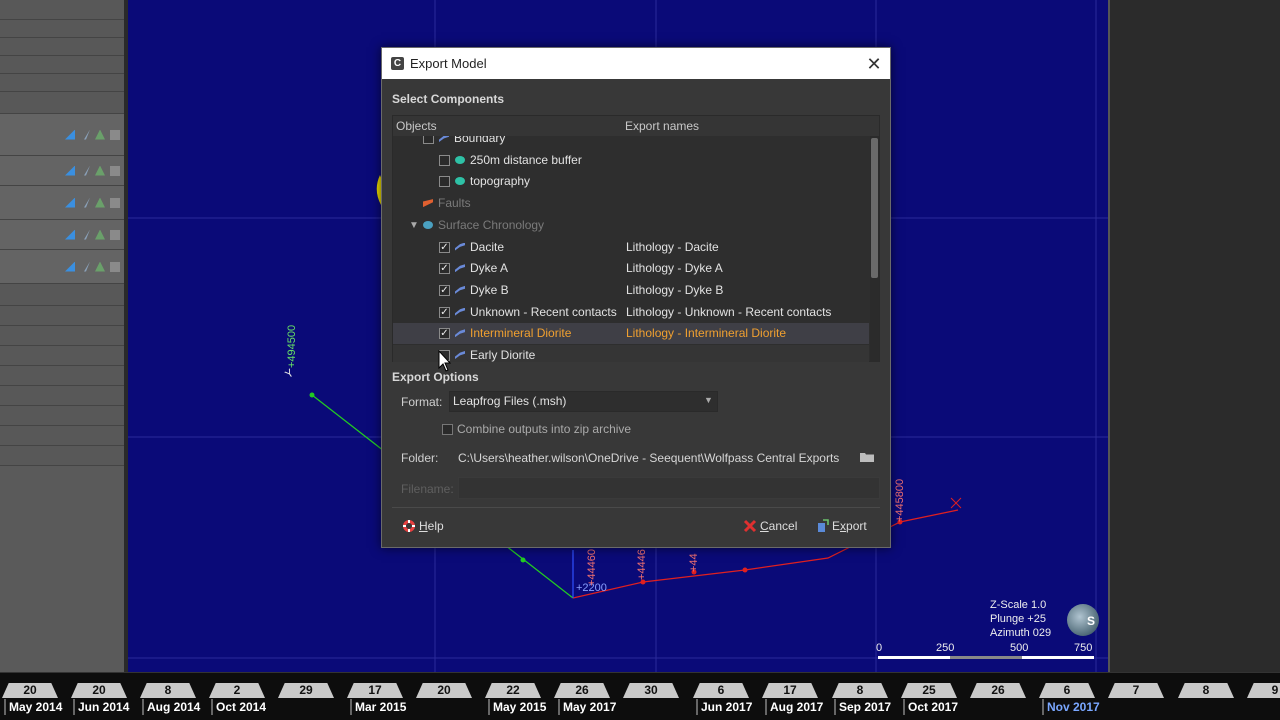  I want to click on timeline-month-label: May 2015, so click(519, 707).